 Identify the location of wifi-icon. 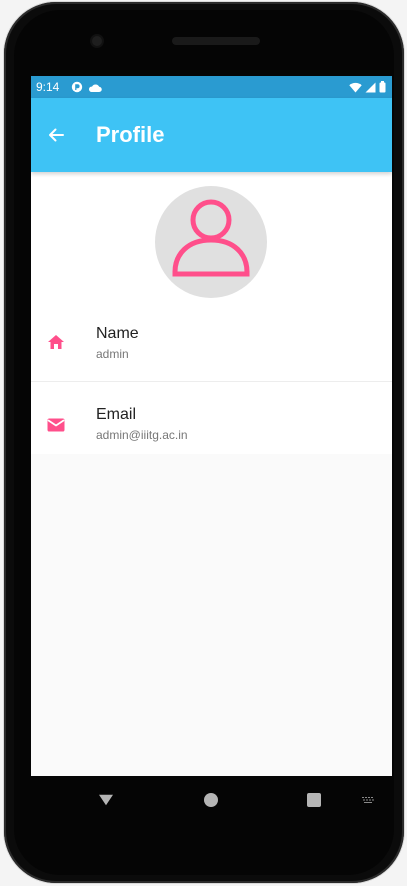
(355, 89).